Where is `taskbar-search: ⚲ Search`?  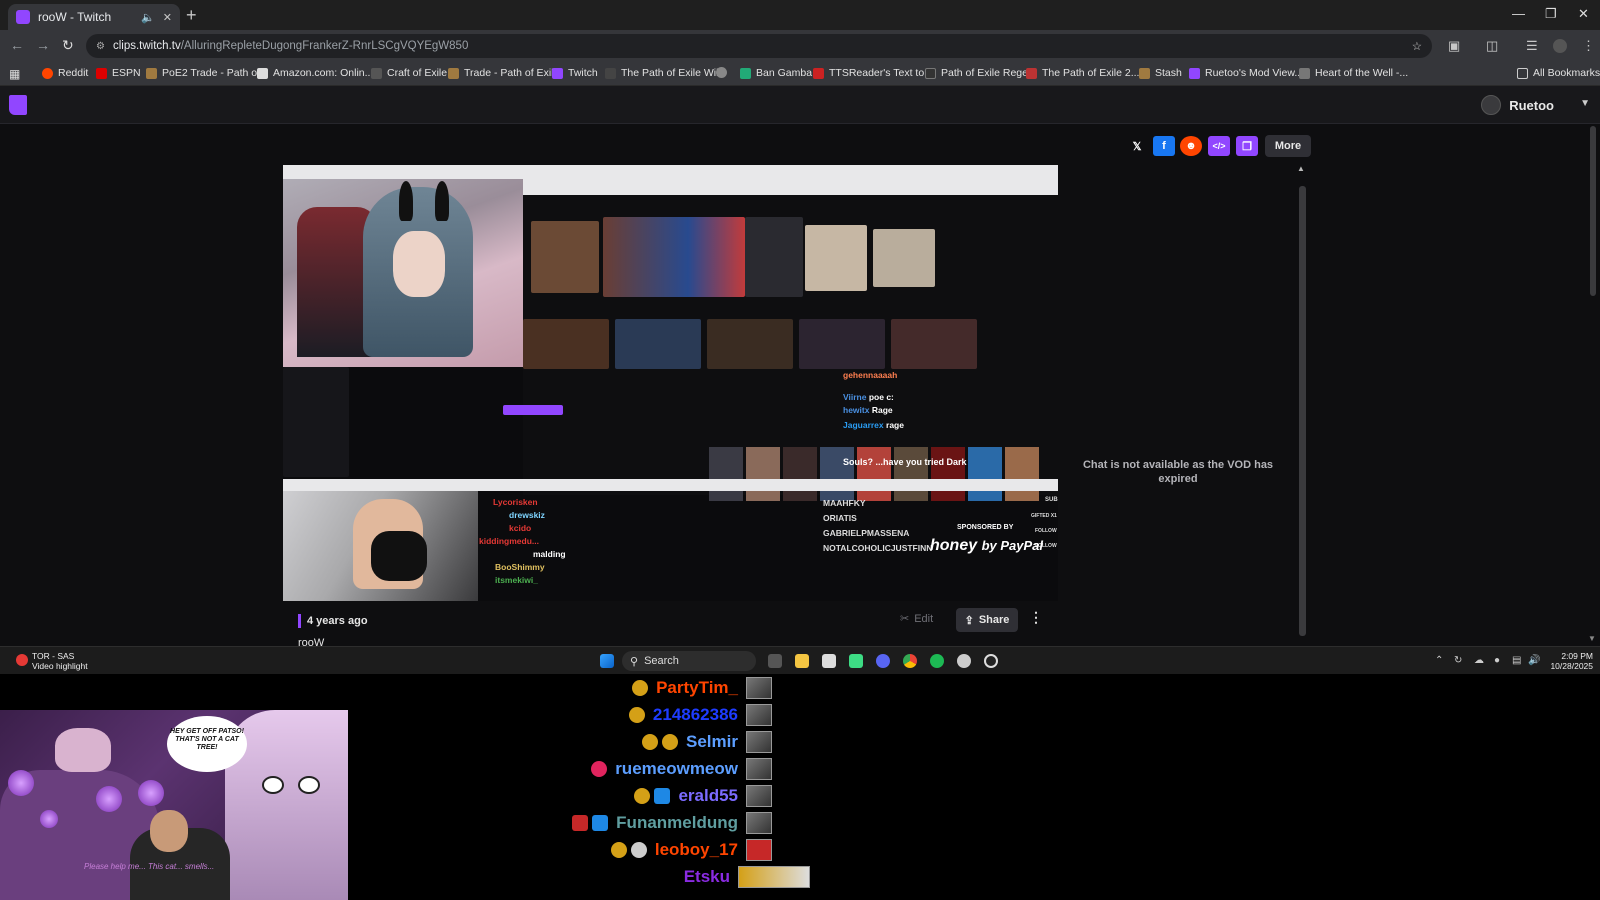
taskbar-search: ⚲ Search is located at coordinates (689, 661).